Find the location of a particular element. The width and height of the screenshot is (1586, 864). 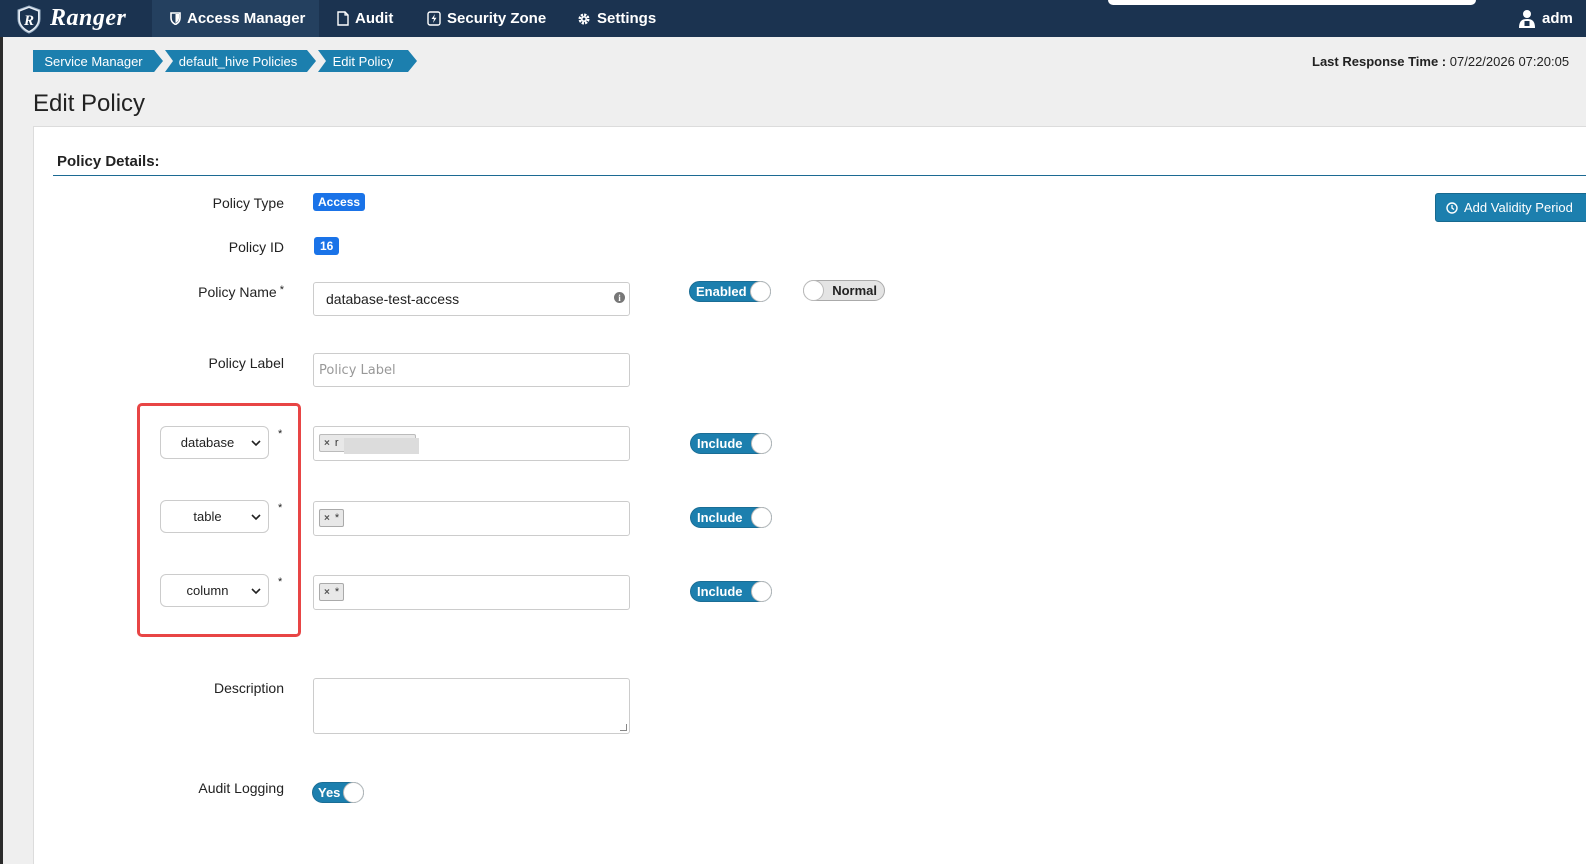

svg-text: R is located at coordinates (28, 21).